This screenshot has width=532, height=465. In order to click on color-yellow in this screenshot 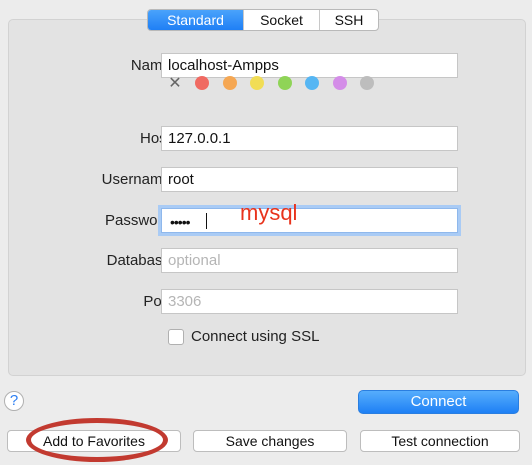, I will do `click(257, 83)`.